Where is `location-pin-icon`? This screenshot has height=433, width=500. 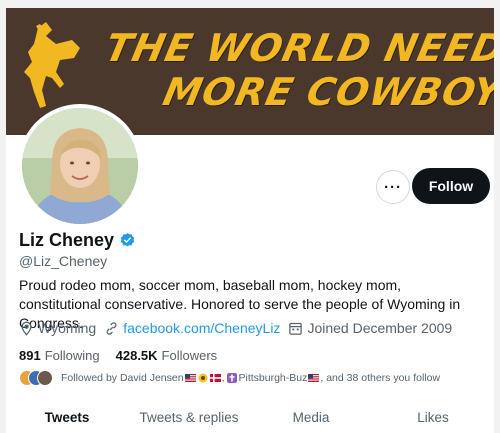 location-pin-icon is located at coordinates (26, 328).